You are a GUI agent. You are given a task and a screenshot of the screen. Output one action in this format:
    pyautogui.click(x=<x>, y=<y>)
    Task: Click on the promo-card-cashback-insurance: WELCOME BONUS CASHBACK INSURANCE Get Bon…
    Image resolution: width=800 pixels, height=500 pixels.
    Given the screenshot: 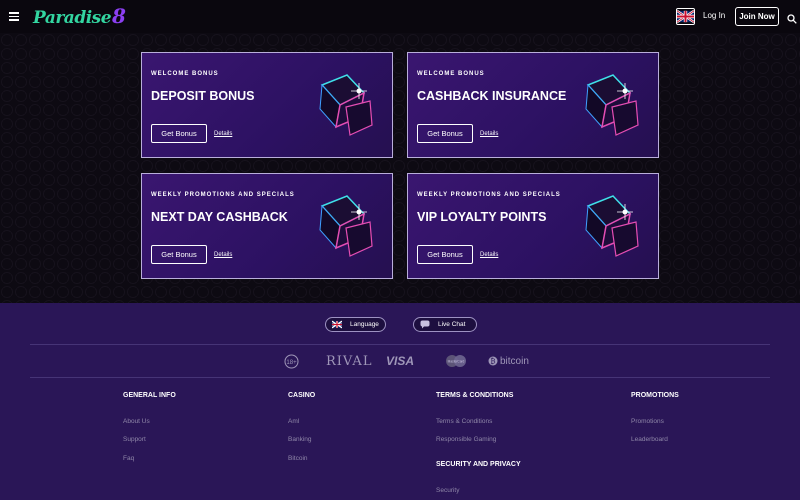 What is the action you would take?
    pyautogui.click(x=533, y=105)
    